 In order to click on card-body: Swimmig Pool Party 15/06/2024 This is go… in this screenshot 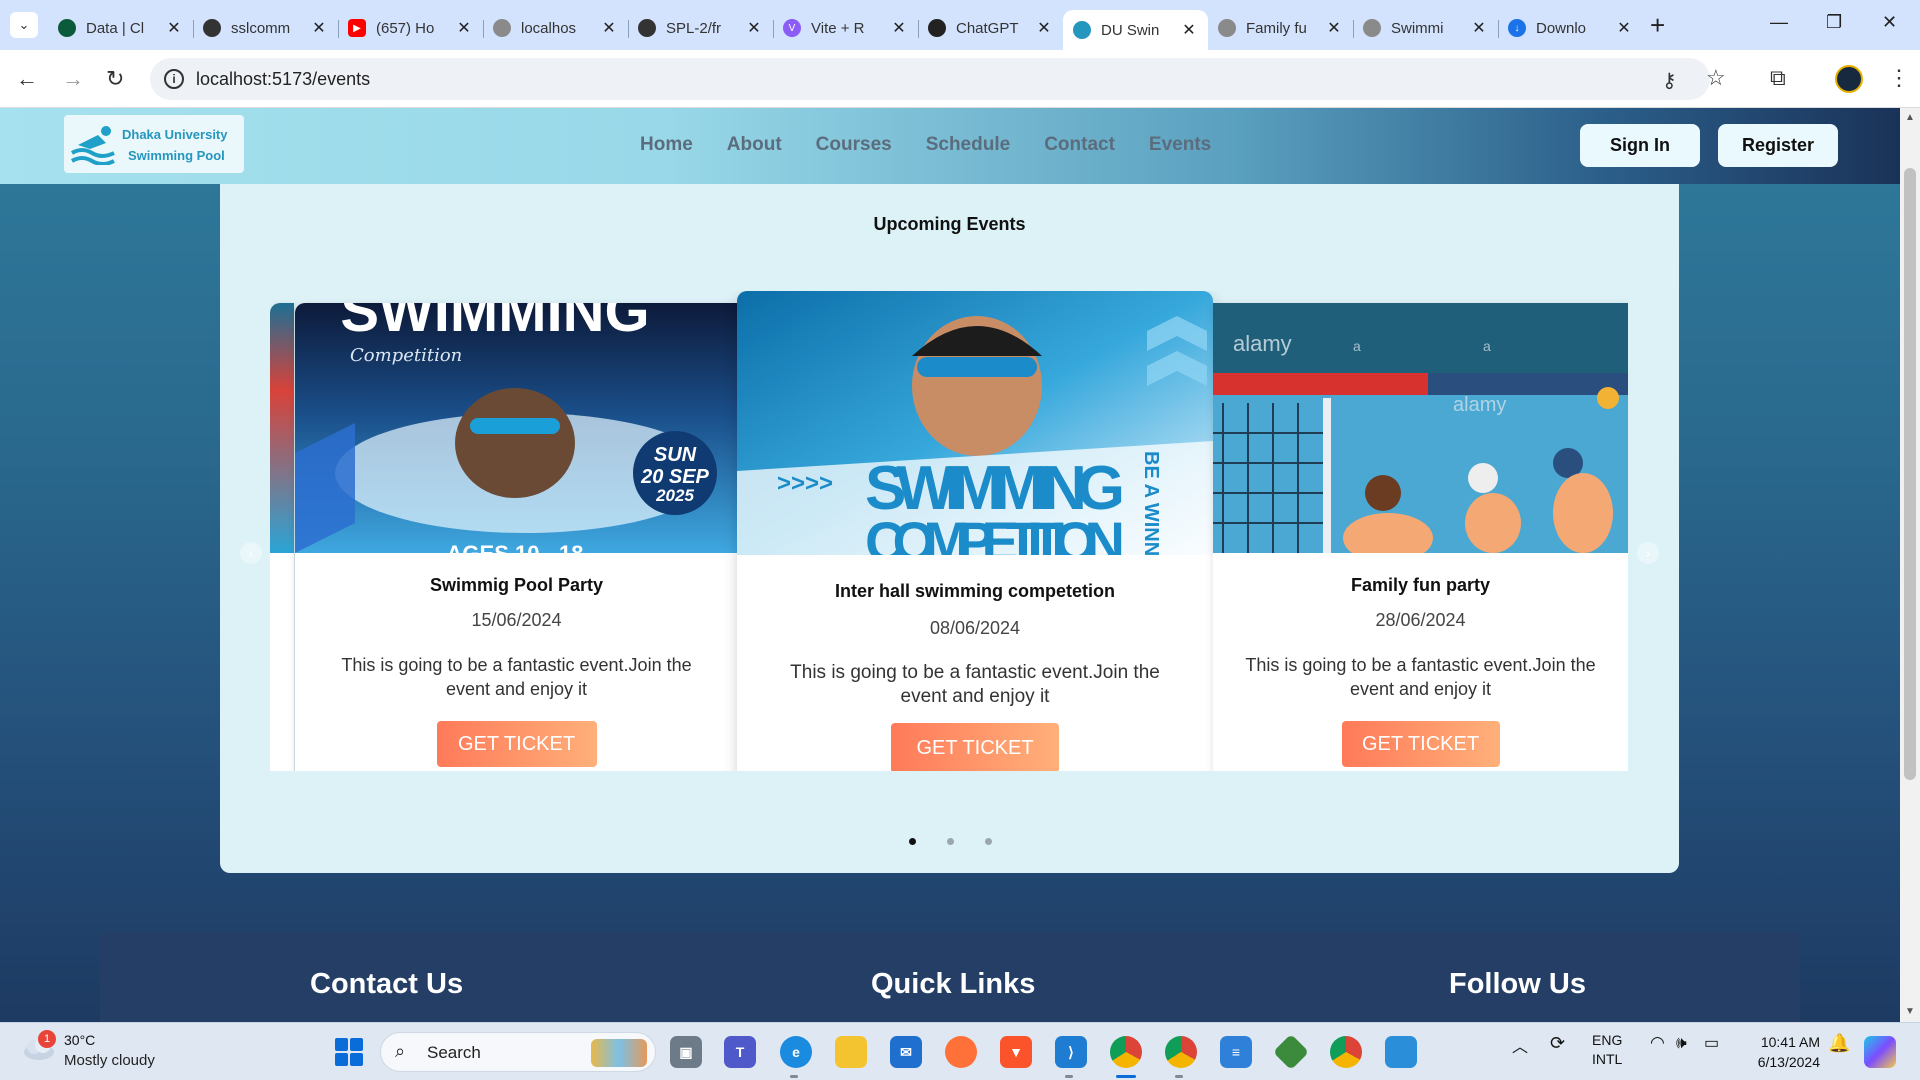, I will do `click(516, 671)`.